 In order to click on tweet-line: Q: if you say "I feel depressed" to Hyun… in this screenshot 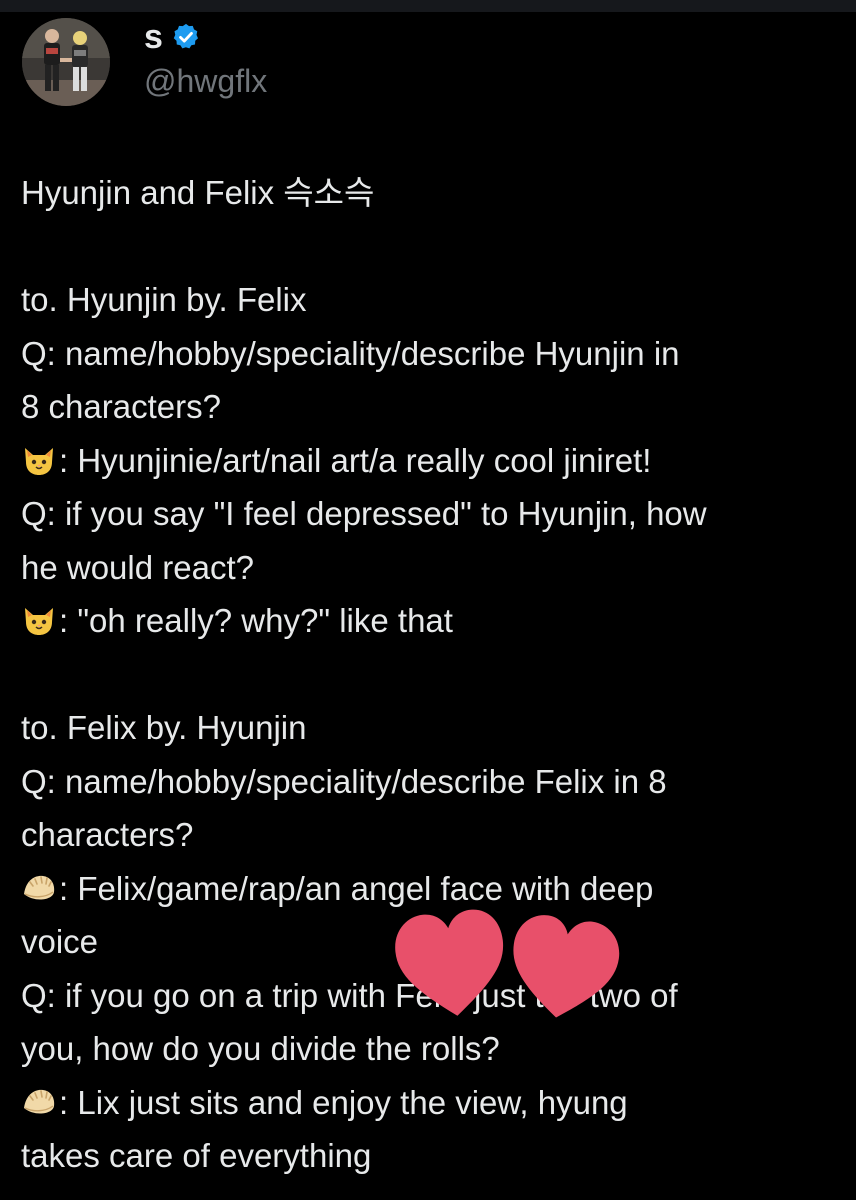, I will do `click(429, 514)`.